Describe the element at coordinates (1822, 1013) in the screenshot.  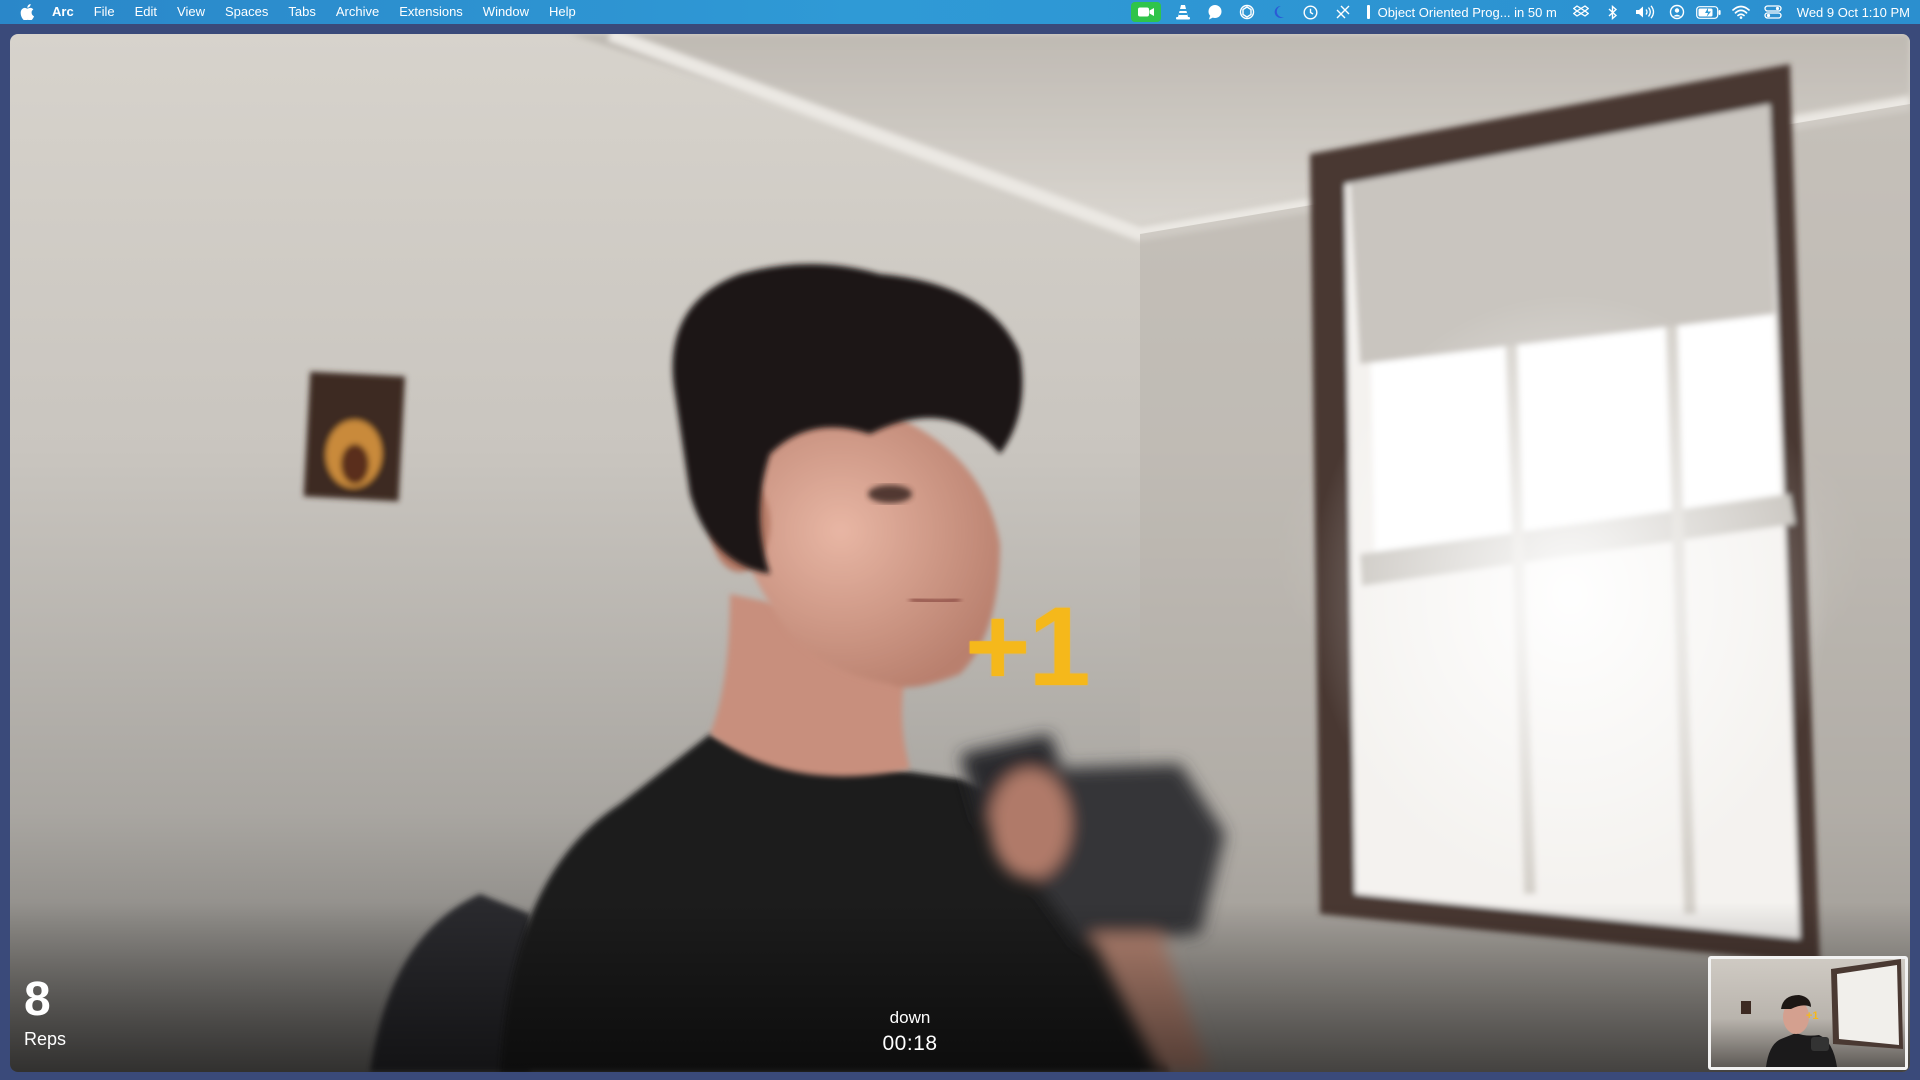
I see `pip-camera-thumbnail: +1` at that location.